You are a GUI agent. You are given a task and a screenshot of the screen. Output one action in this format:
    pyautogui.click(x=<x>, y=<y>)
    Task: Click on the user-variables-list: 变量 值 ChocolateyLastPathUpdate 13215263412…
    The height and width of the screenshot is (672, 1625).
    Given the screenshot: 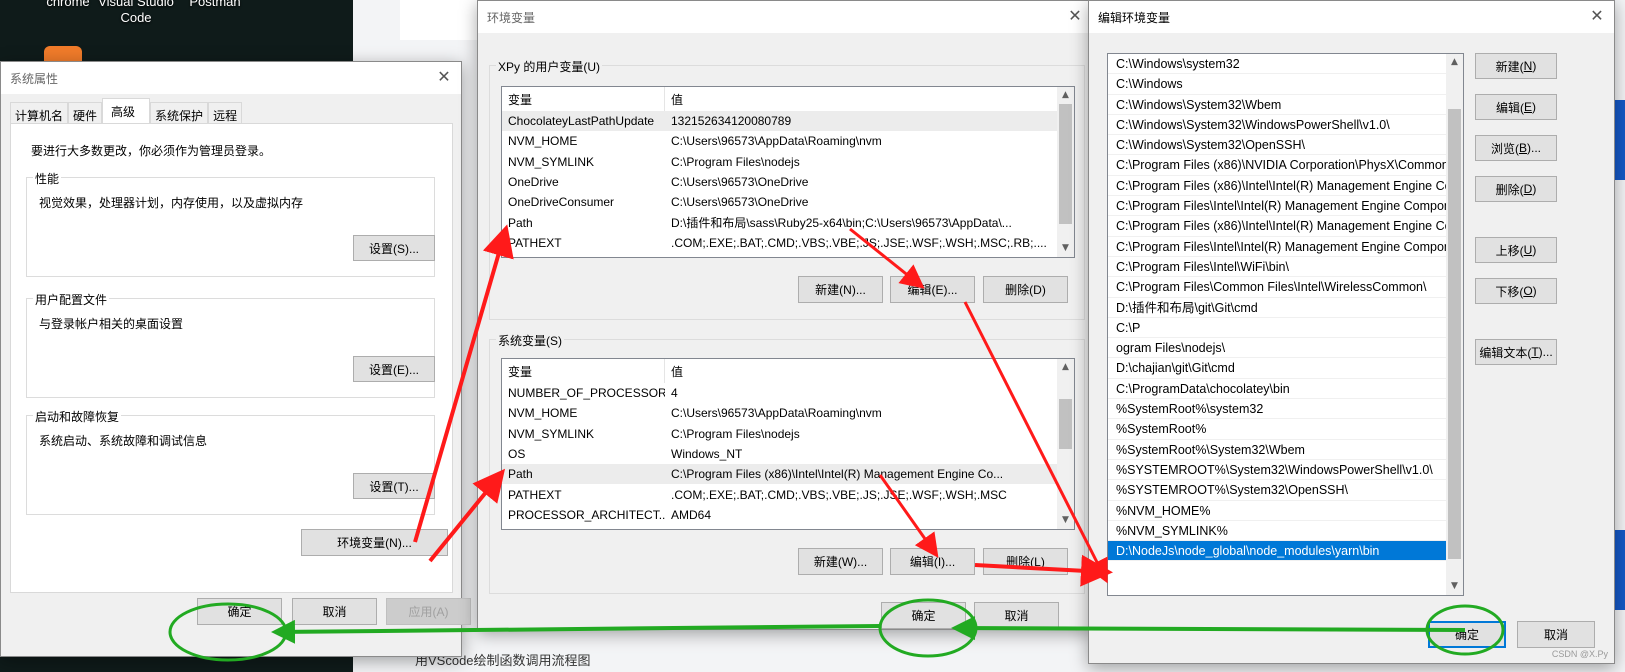 What is the action you would take?
    pyautogui.click(x=788, y=172)
    